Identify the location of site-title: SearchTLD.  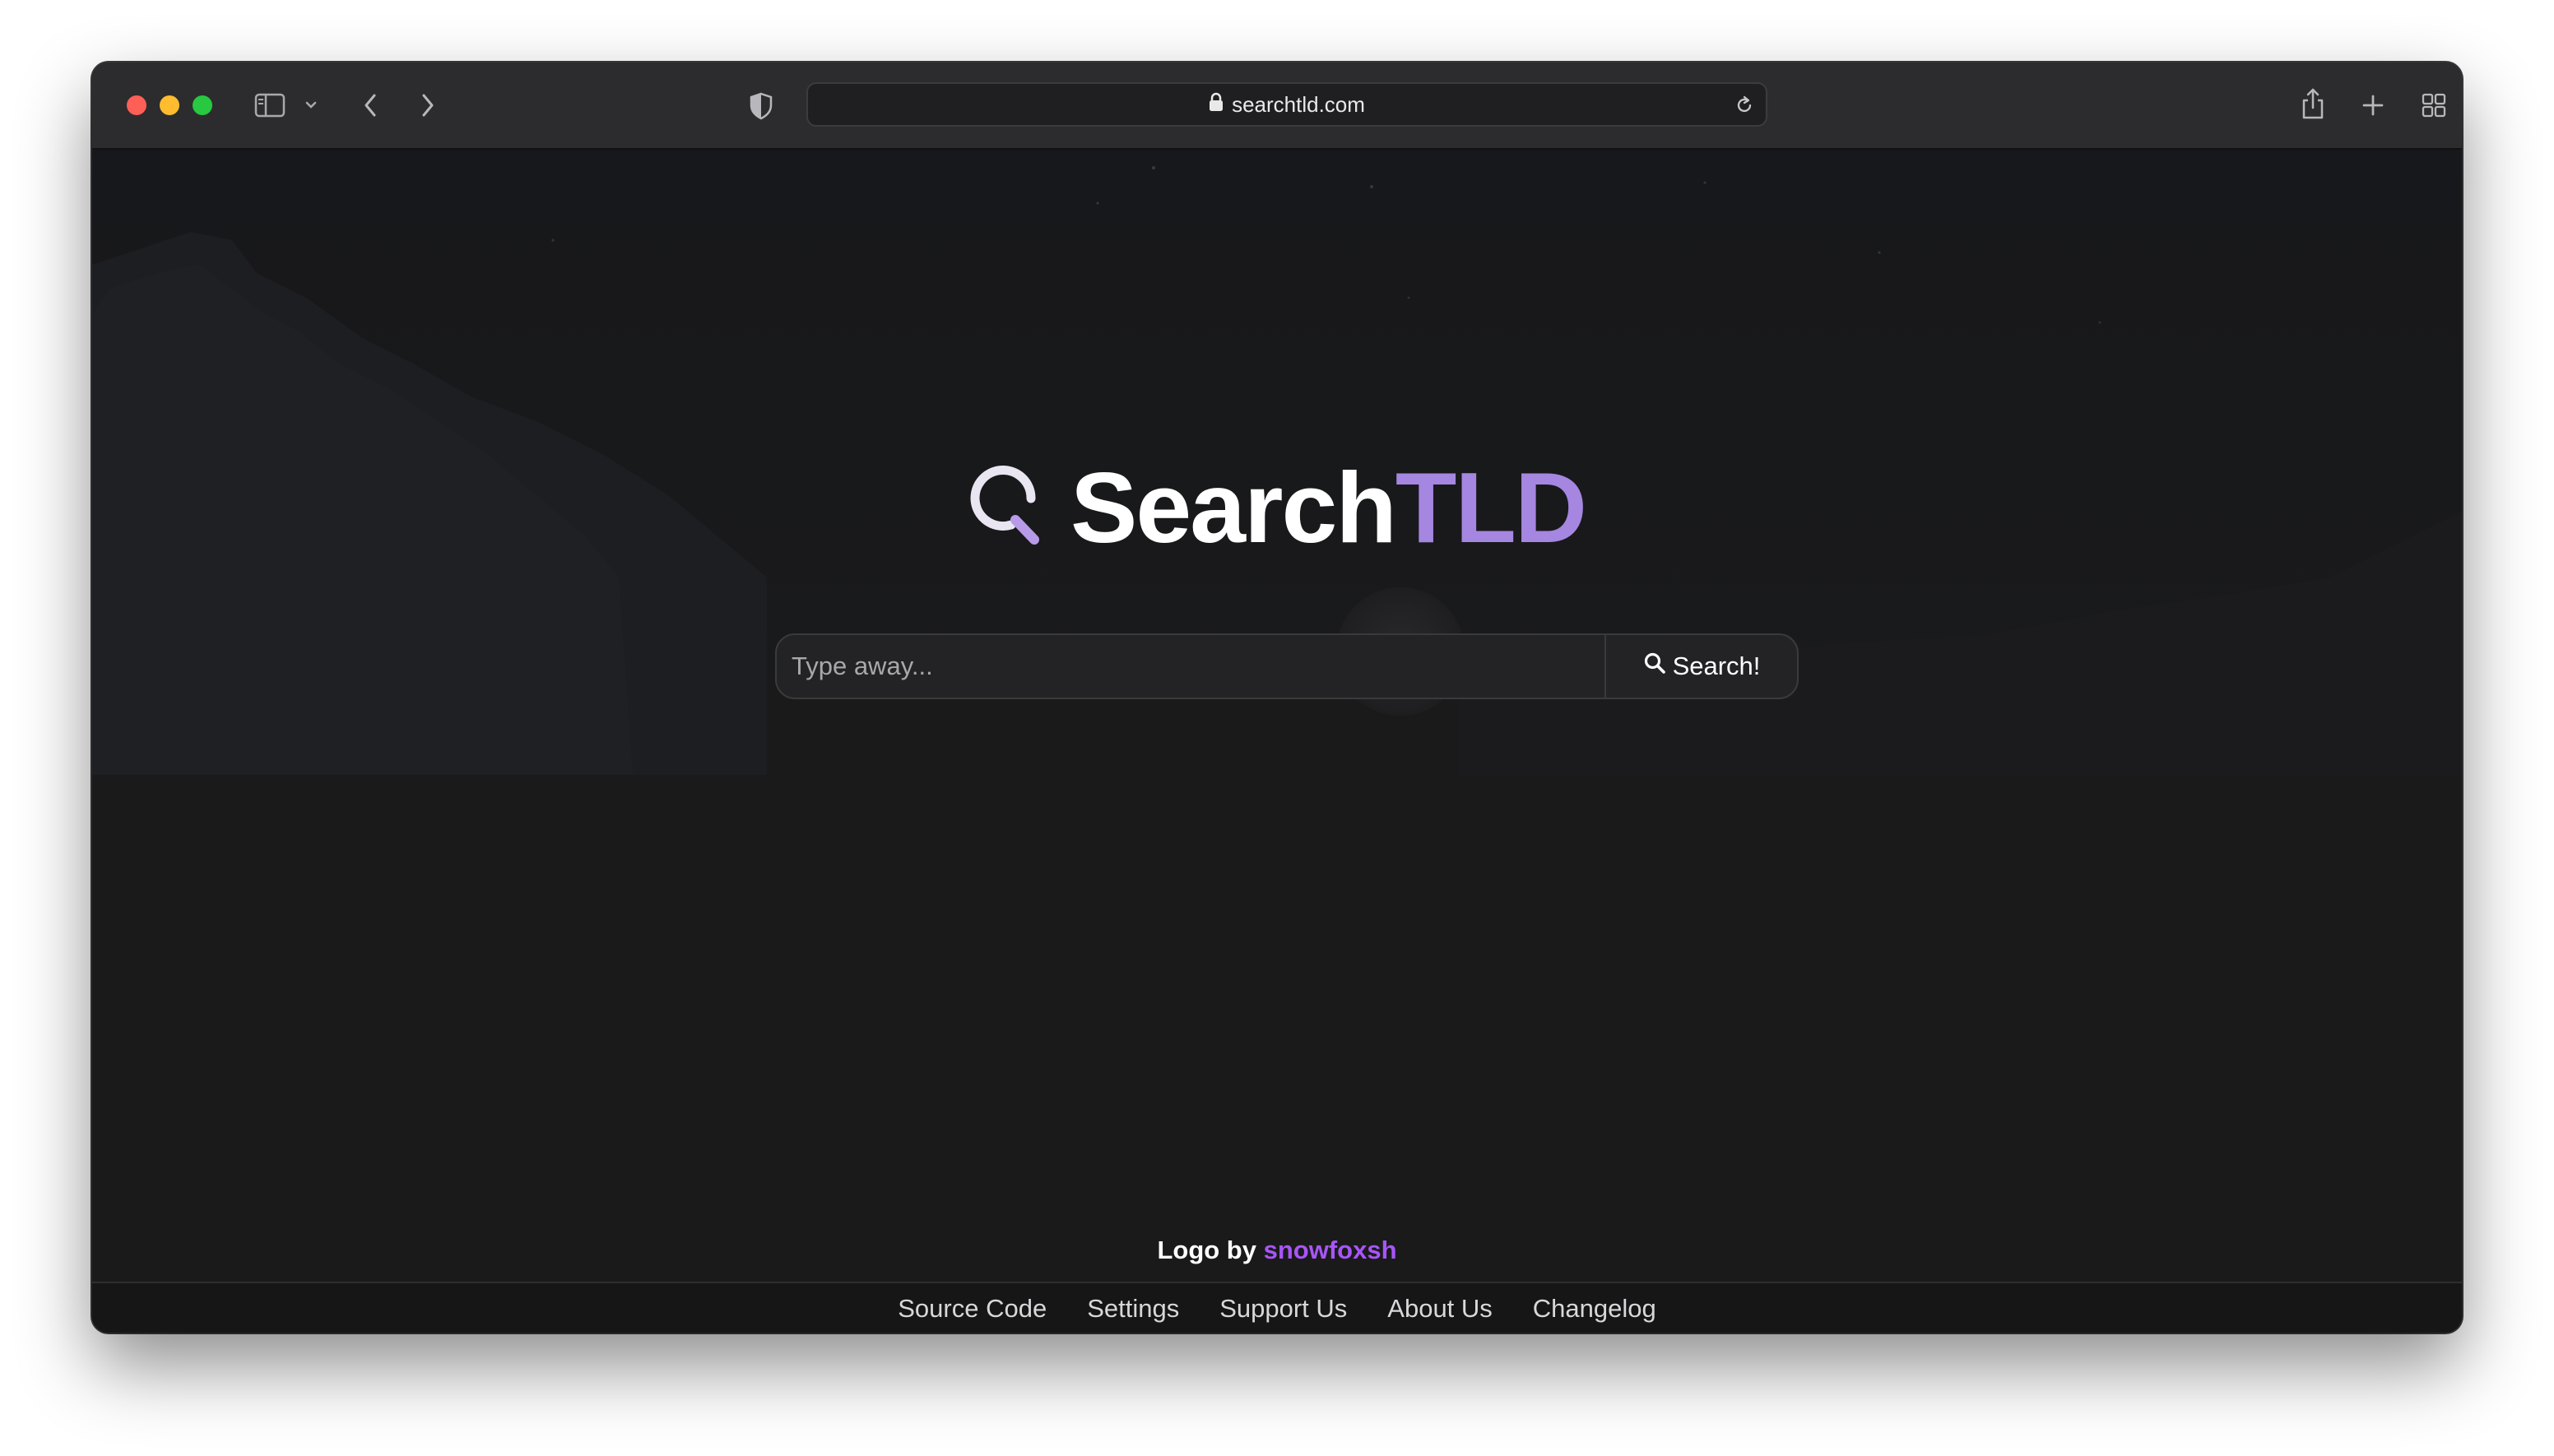
(1328, 507).